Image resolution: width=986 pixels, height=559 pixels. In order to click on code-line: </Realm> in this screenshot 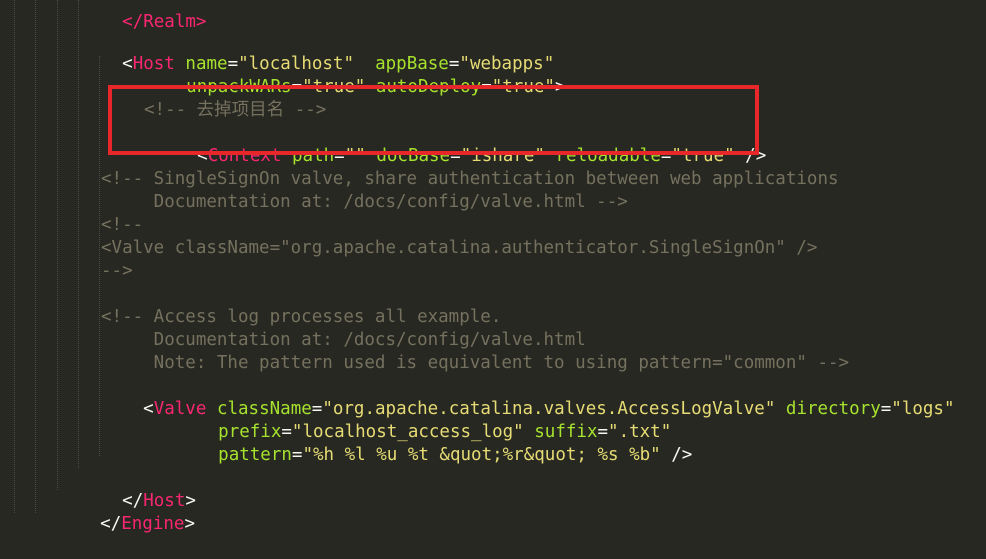, I will do `click(143, 16)`.